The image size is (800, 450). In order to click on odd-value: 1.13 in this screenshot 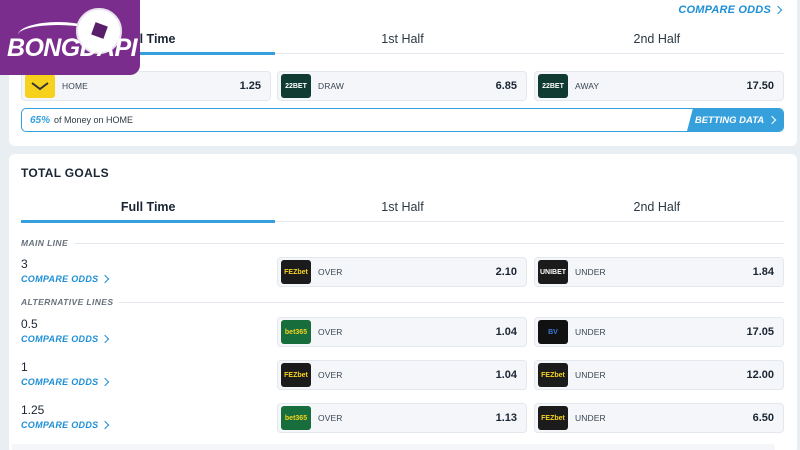, I will do `click(506, 418)`.